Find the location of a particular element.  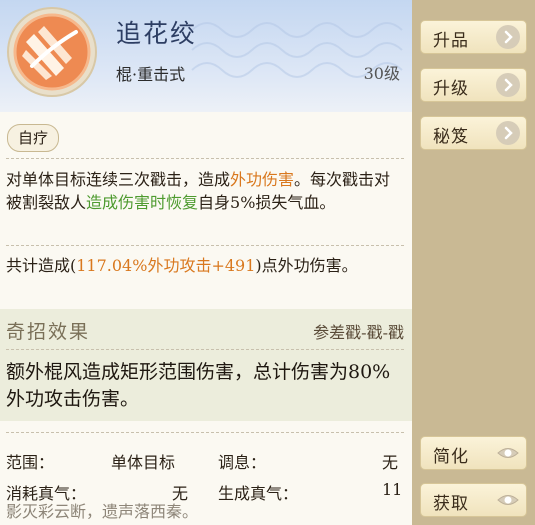

generate-value: 11 is located at coordinates (392, 489).